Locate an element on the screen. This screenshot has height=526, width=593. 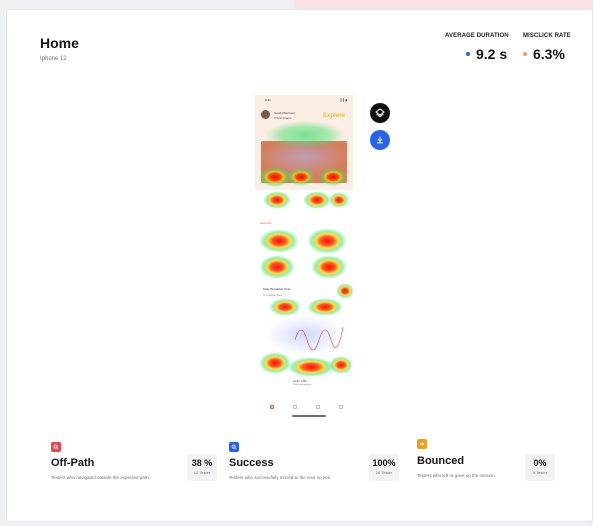
page-title: Home is located at coordinates (59, 43).